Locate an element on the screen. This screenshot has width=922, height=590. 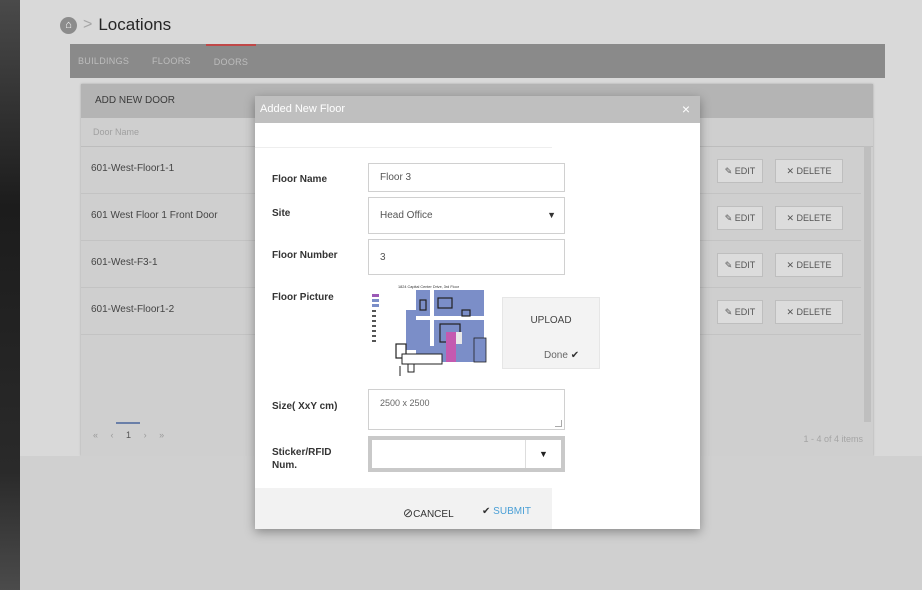
floor-plan-image: 1824 Capital Center Drive, 3rd Floor is located at coordinates (429, 330).